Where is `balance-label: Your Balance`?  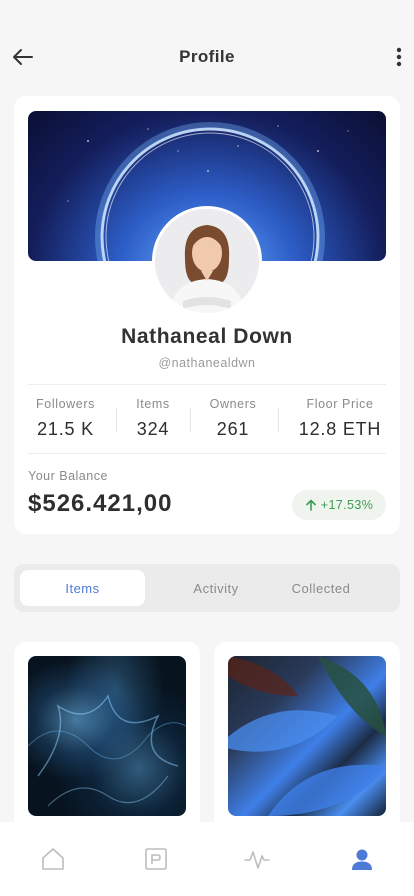 balance-label: Your Balance is located at coordinates (68, 476).